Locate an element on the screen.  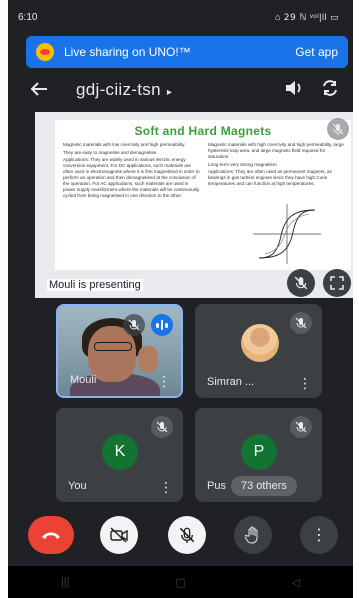
mic-toggle-button is located at coordinates (187, 535).